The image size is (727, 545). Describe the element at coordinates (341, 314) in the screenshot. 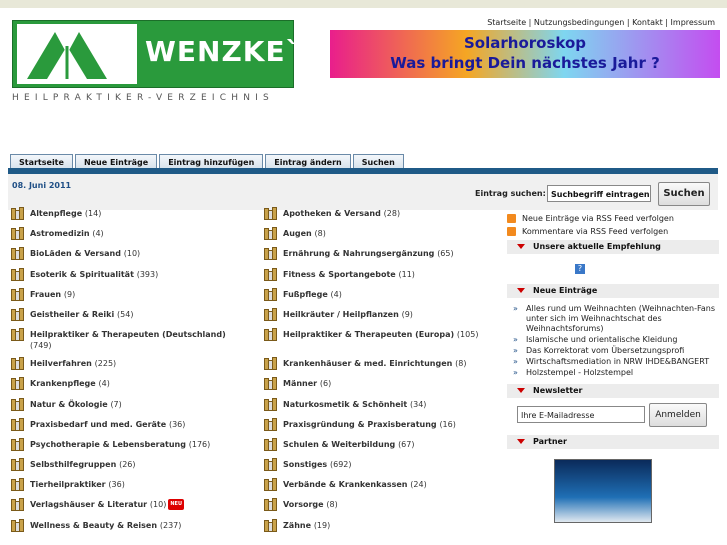

I see `category-name: Heilkräuter / Heilpflanzen` at that location.